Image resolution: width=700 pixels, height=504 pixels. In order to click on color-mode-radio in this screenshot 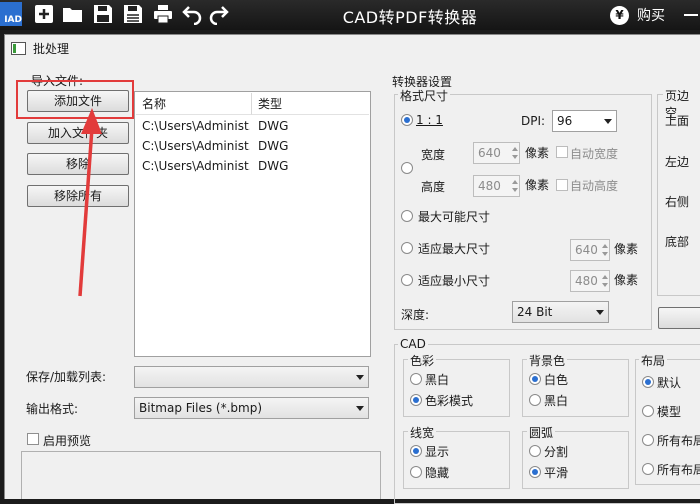, I will do `click(416, 400)`.